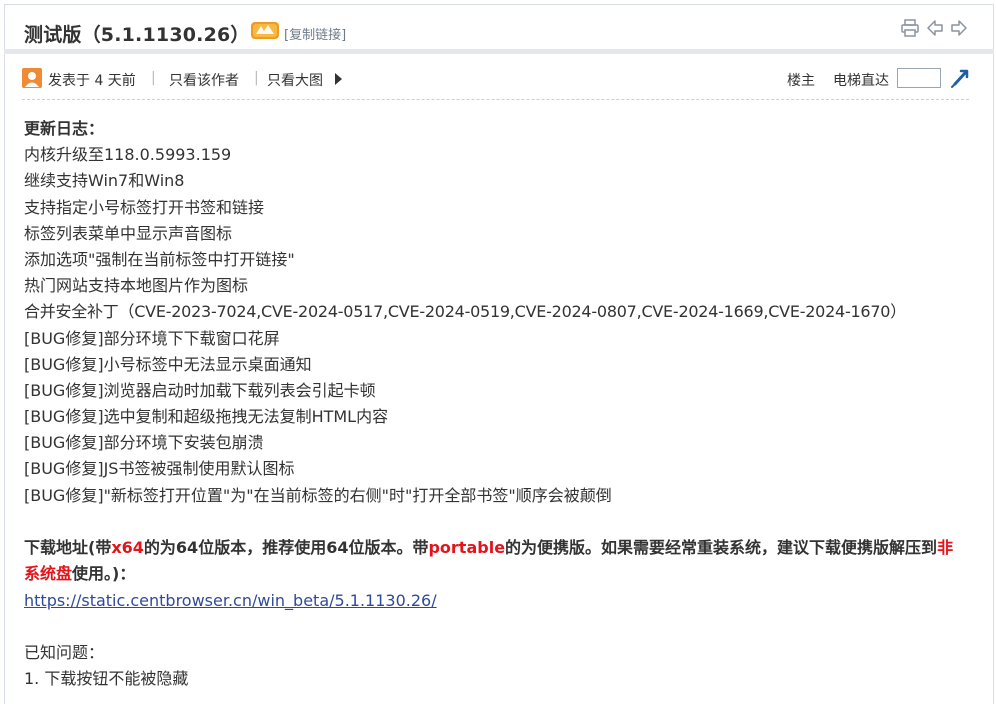 The height and width of the screenshot is (704, 996). Describe the element at coordinates (499, 666) in the screenshot. I see `known-issues: 已知问题： 1. 下载按钮不能被隐藏` at that location.